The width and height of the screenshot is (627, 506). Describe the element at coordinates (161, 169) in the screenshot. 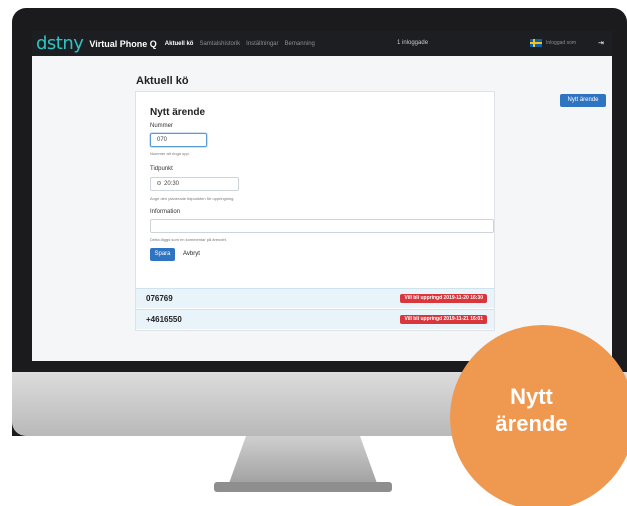

I see `time-label: Tidpunkt` at that location.